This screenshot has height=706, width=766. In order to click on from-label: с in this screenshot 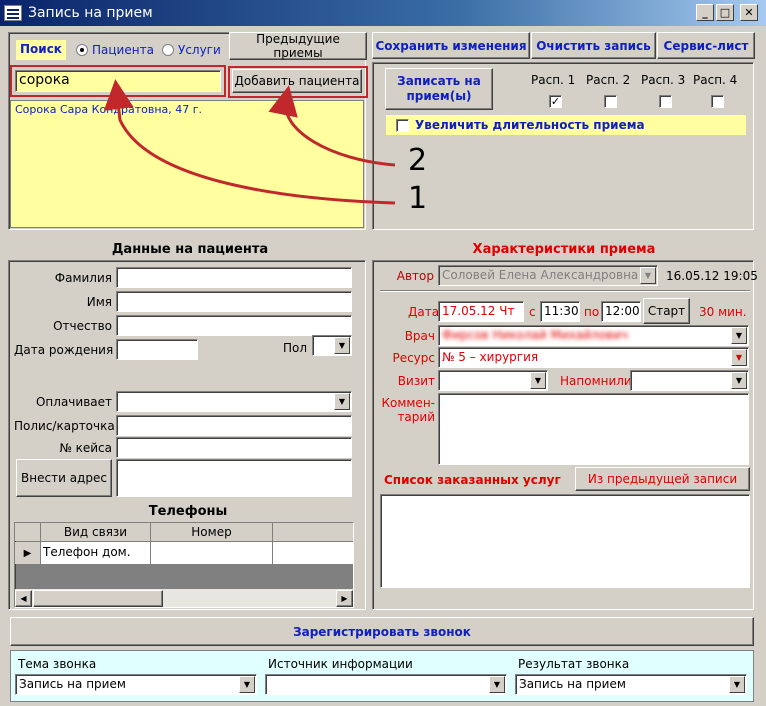, I will do `click(532, 312)`.